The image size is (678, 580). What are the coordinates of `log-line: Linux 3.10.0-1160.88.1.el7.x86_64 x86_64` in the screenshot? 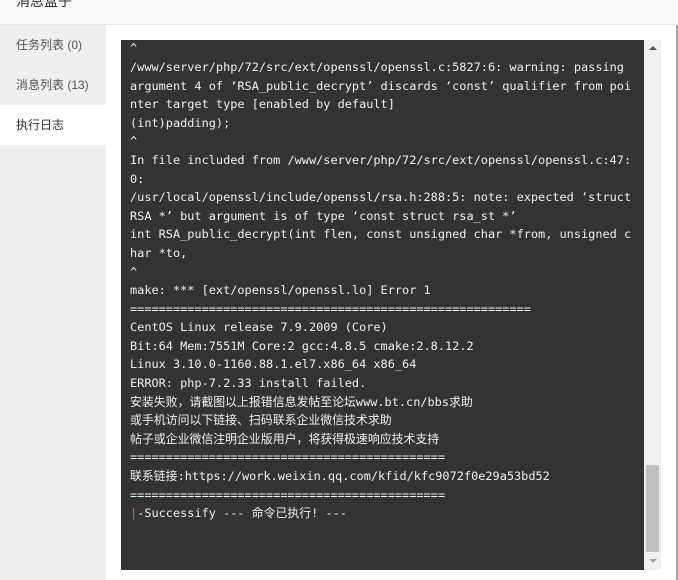 It's located at (273, 364).